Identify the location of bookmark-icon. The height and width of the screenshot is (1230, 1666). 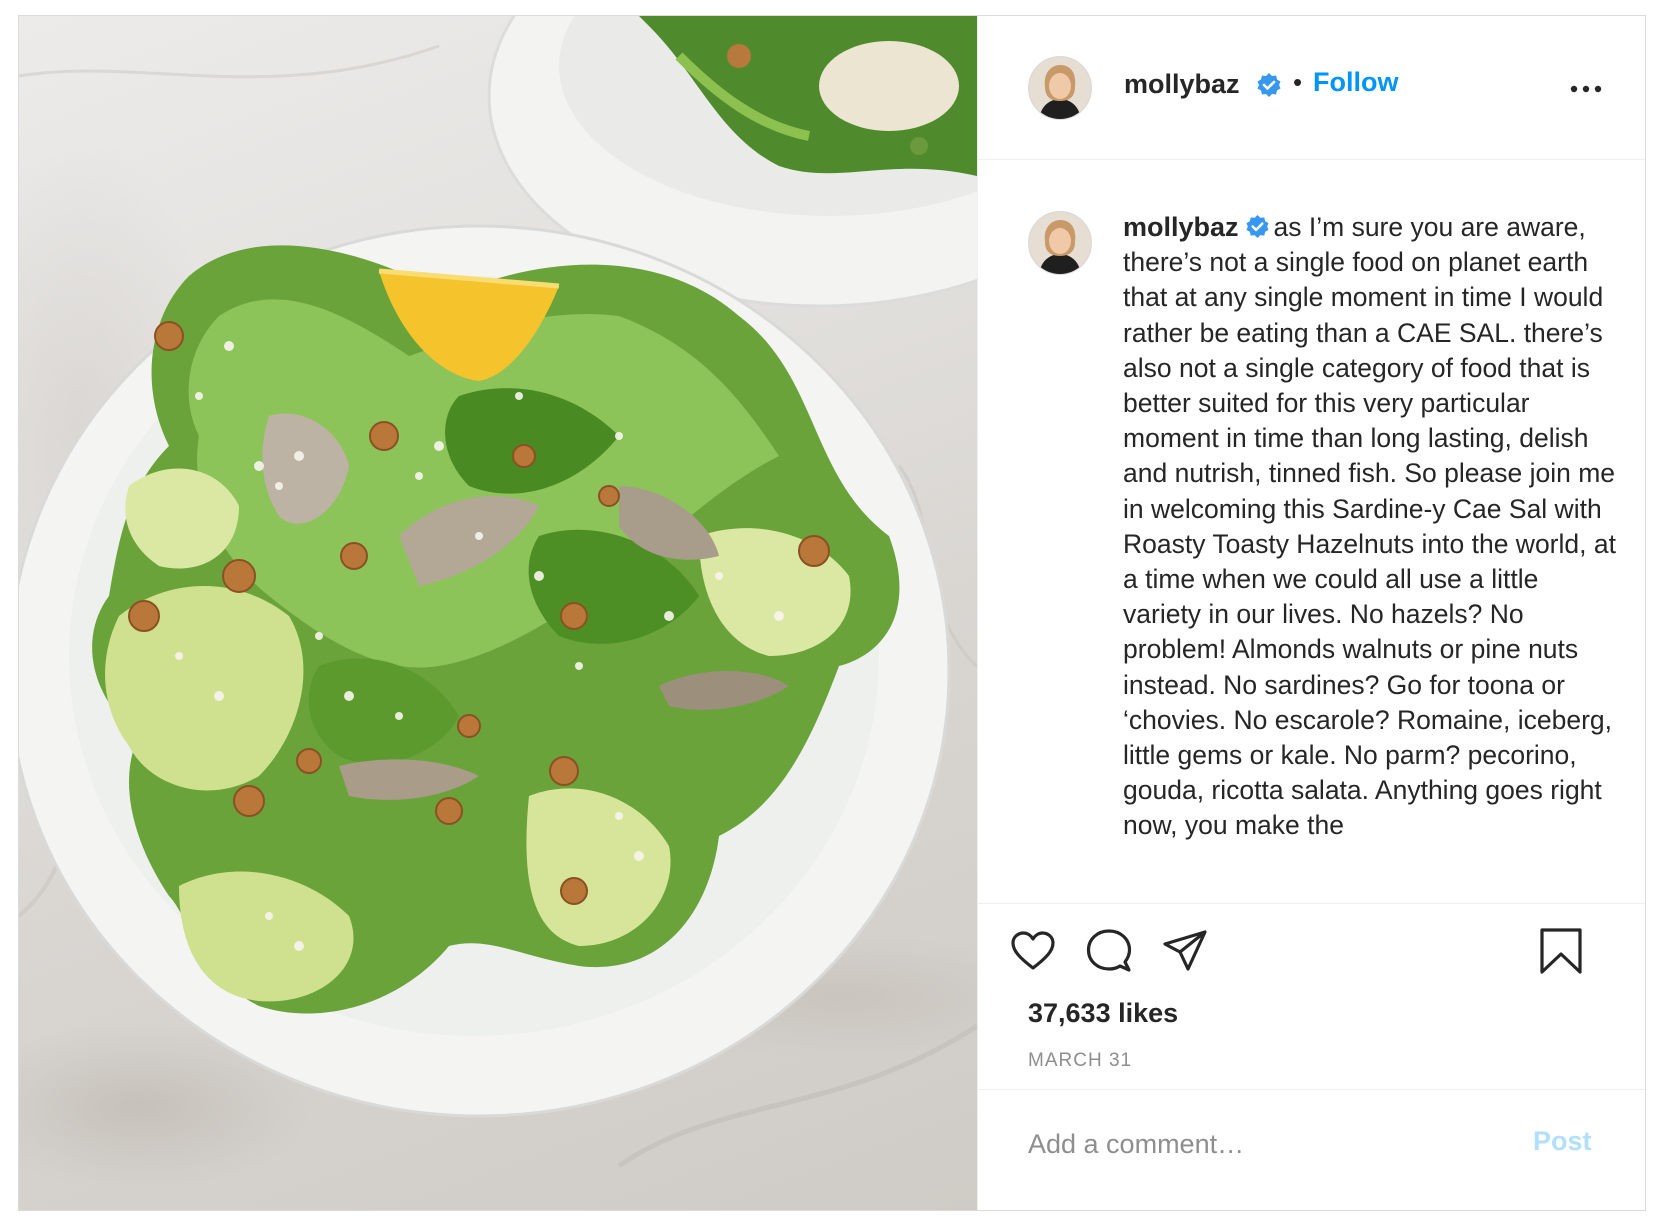
(1561, 951).